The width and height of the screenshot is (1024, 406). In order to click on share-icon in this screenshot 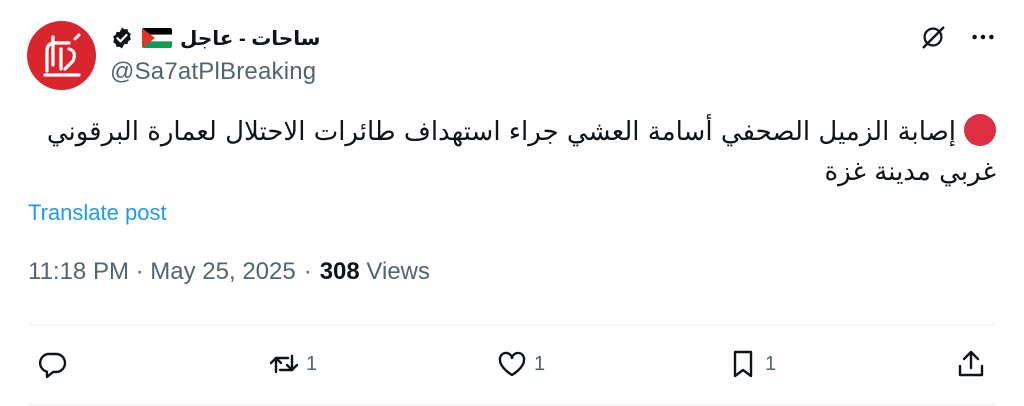, I will do `click(971, 363)`.